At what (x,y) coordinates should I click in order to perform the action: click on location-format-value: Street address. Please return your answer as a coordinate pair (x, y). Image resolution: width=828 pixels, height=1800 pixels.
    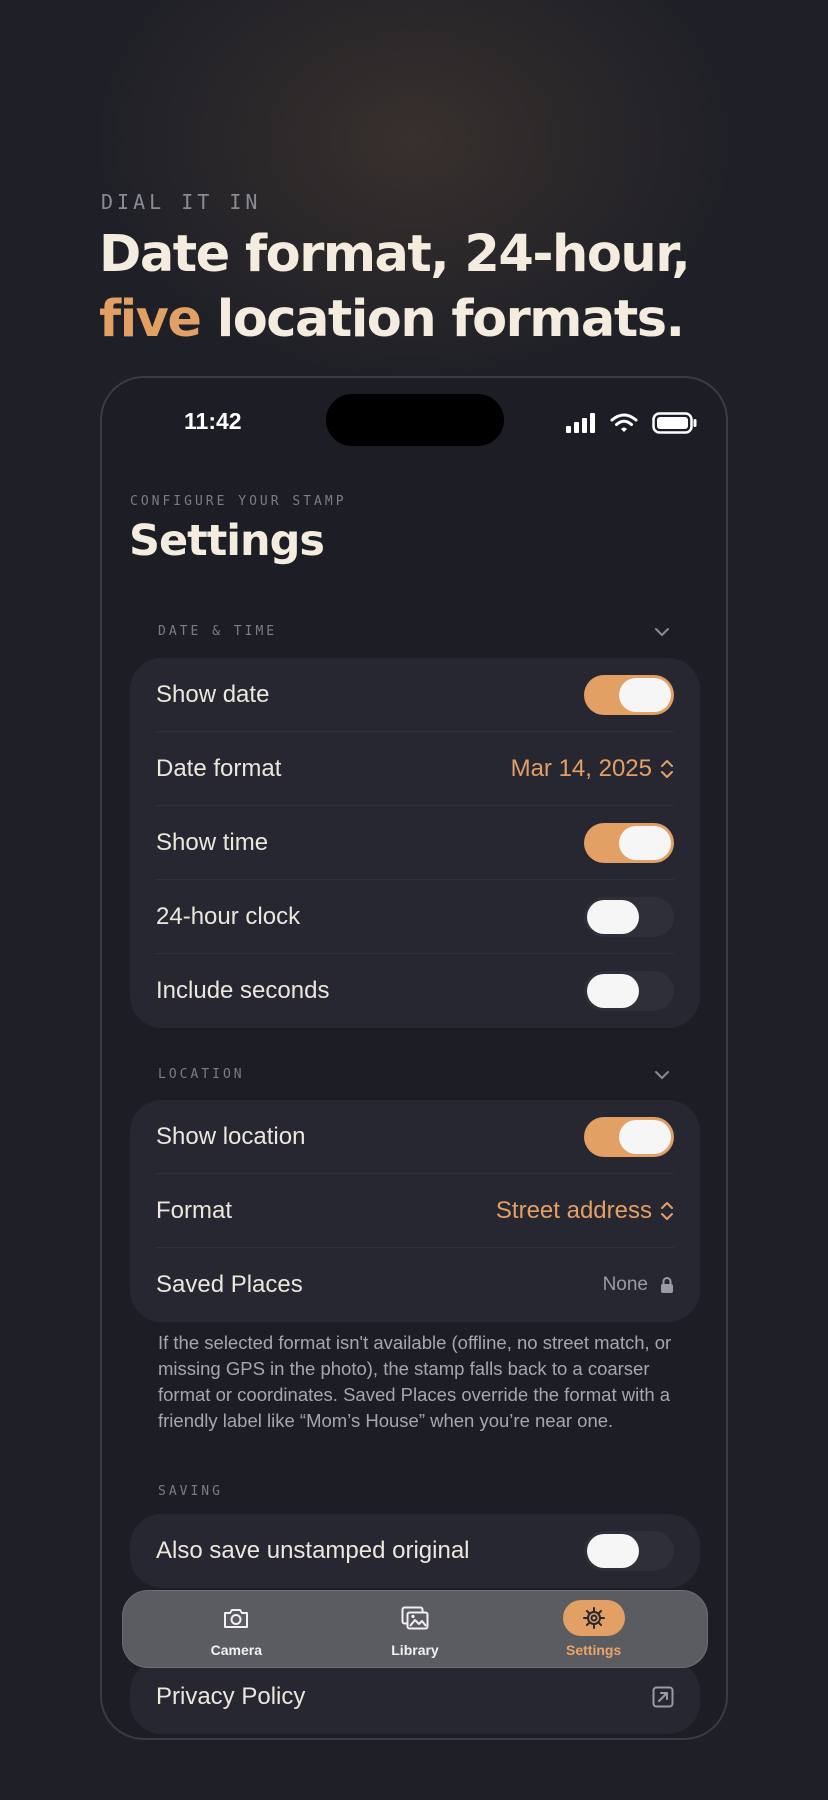
    Looking at the image, I should click on (573, 1210).